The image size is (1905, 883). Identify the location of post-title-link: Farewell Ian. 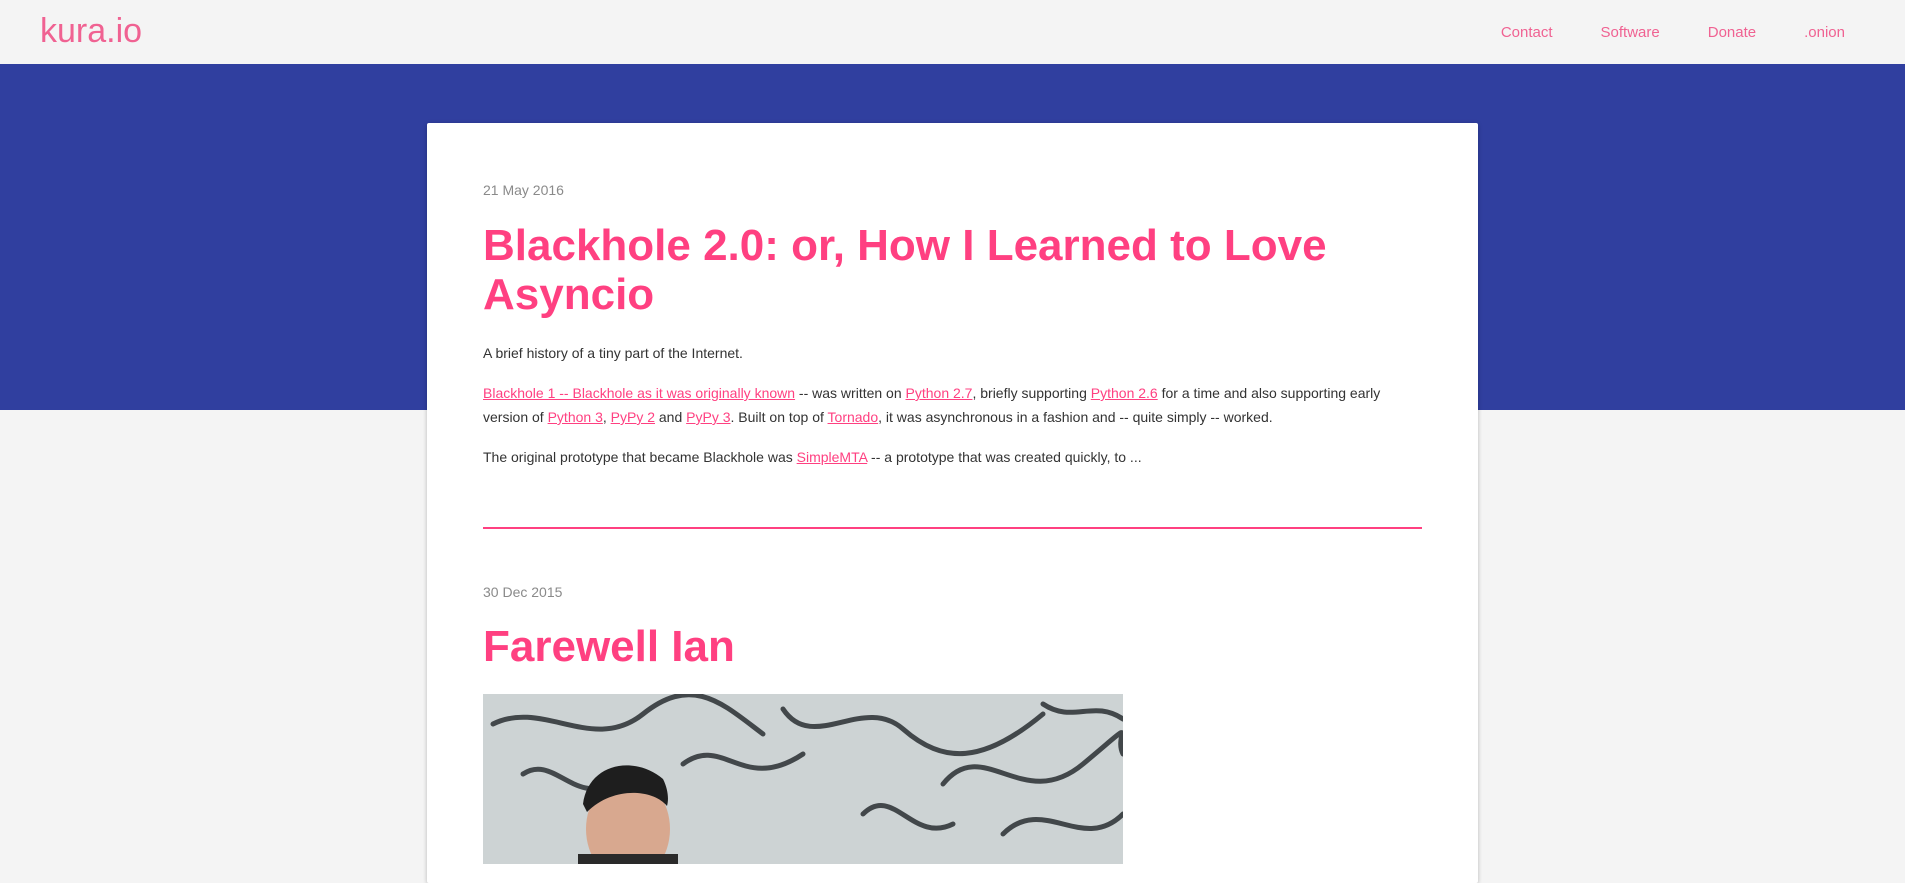
(952, 646).